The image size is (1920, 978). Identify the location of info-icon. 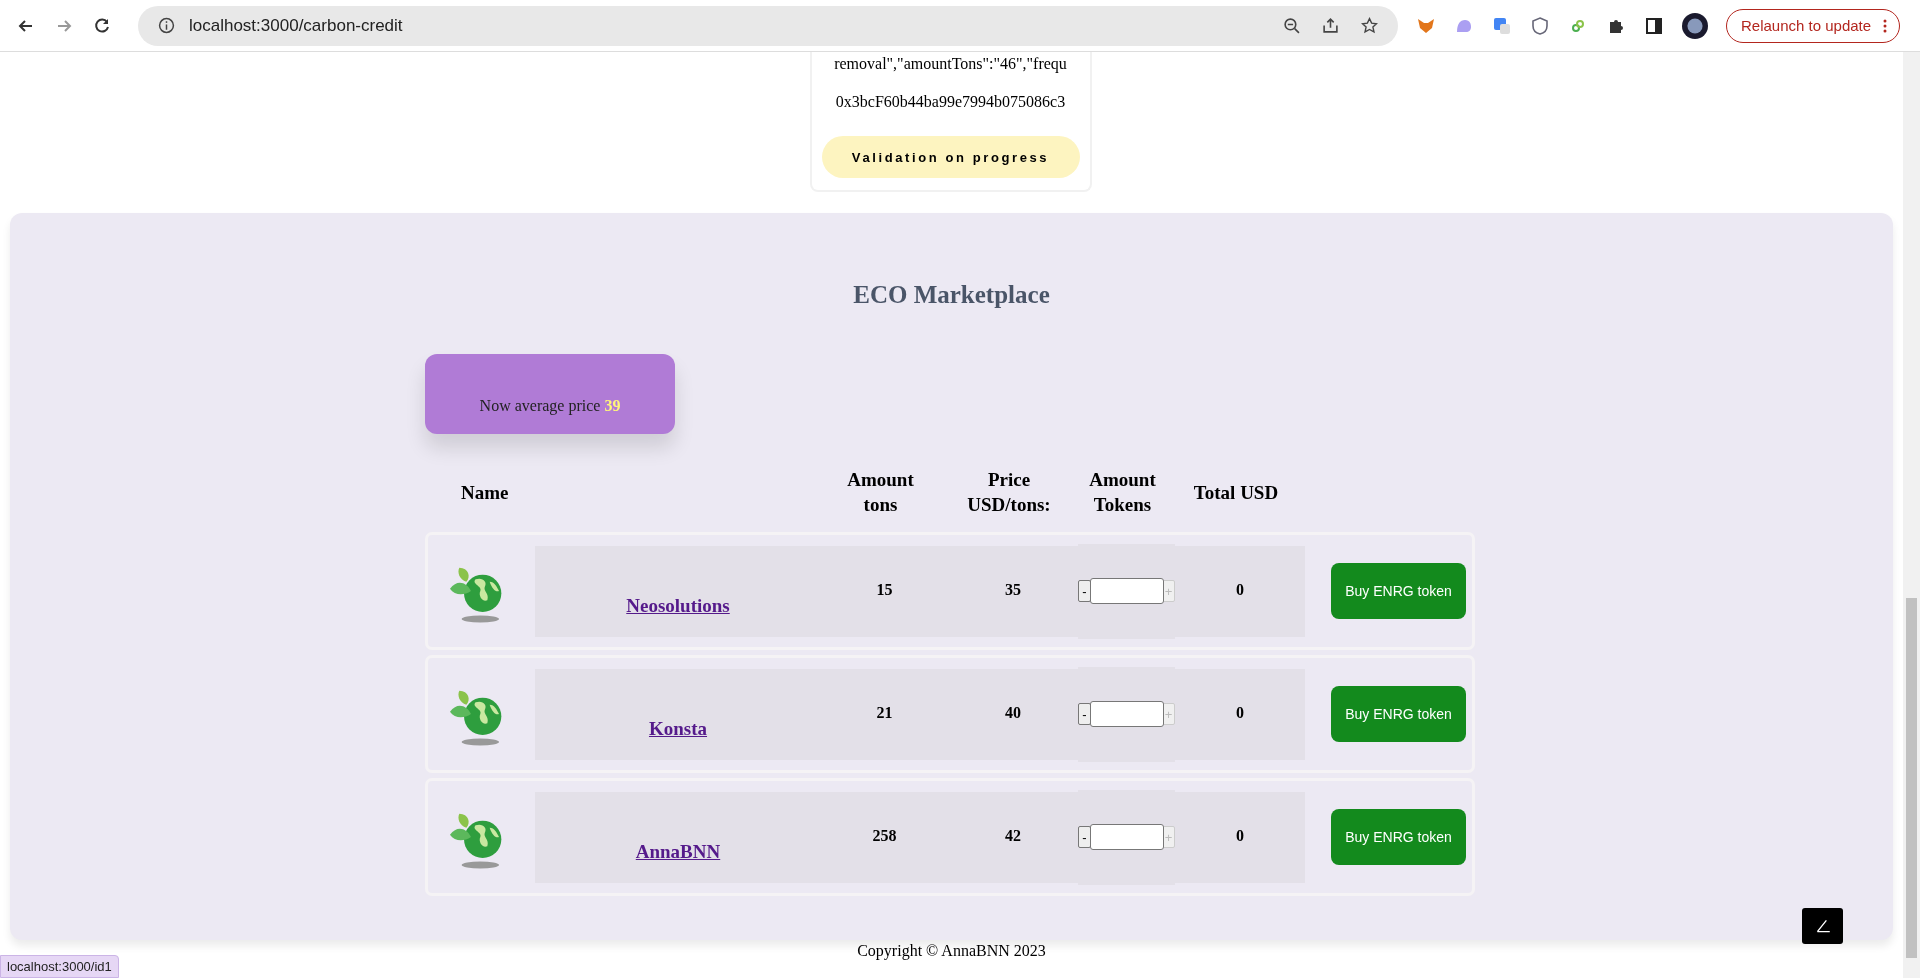
(166, 25).